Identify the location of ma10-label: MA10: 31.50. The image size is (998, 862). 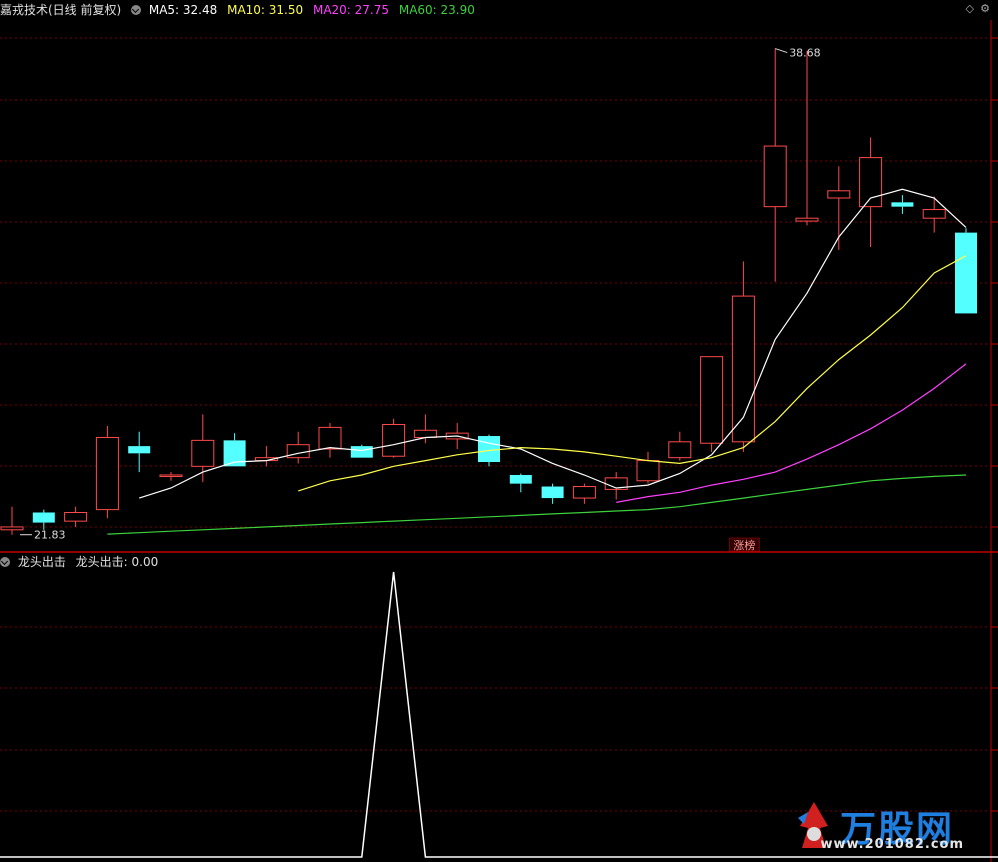
(265, 10).